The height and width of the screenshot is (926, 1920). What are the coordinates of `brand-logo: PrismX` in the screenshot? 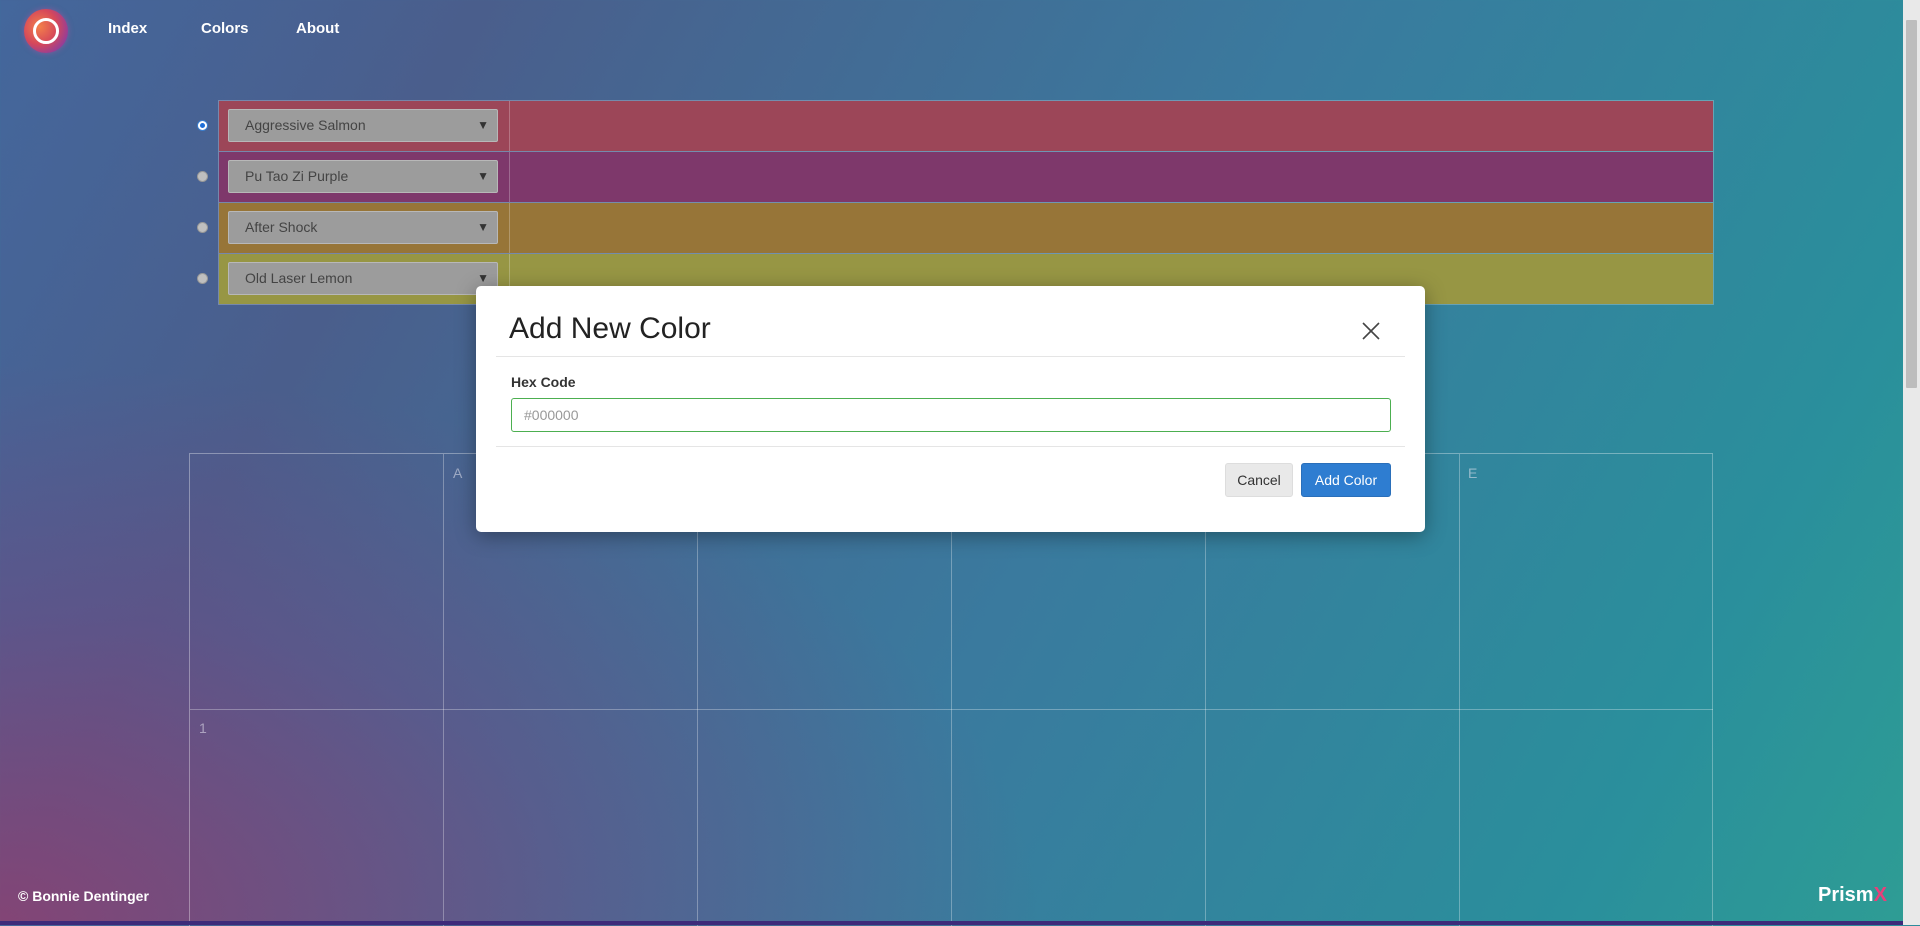 It's located at (1852, 895).